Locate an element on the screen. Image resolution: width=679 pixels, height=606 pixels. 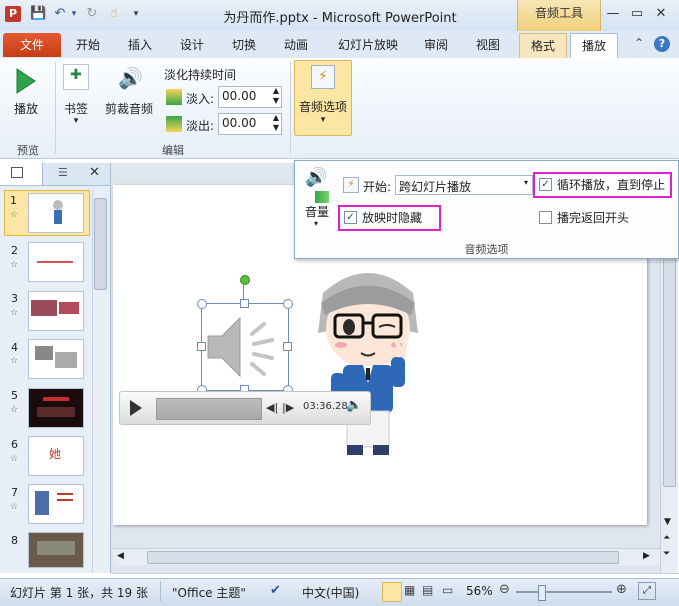
close-icon: ✕ is located at coordinates (661, 14).